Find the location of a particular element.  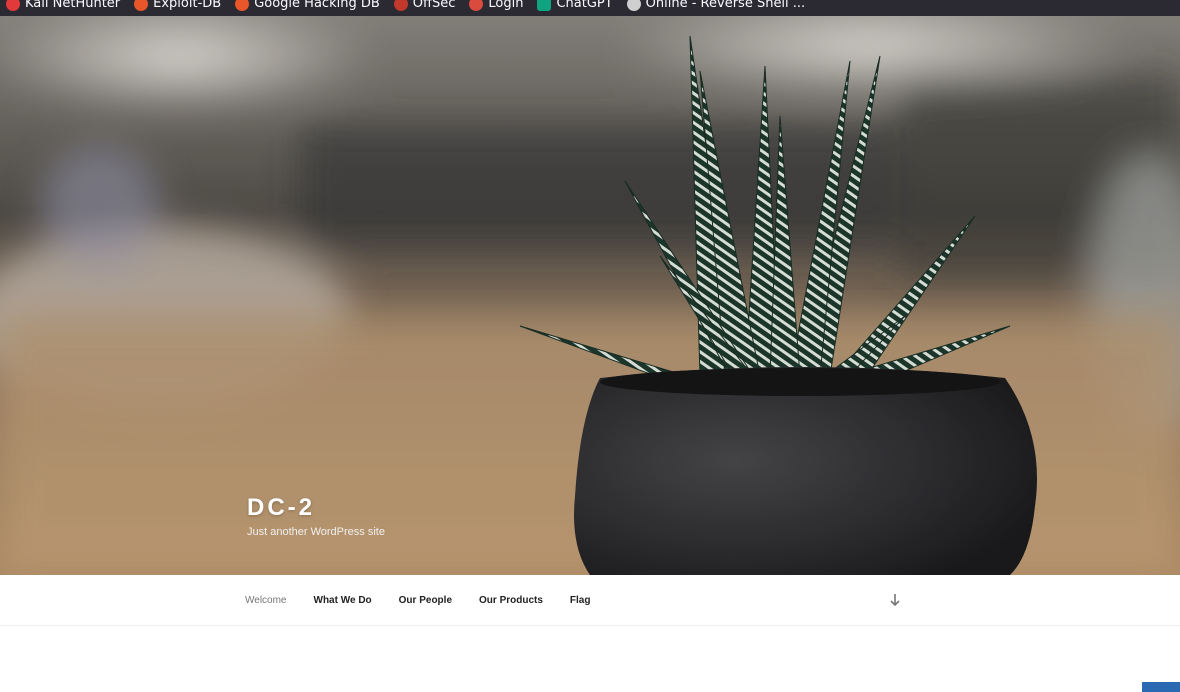

site-description: Just another WordPress site is located at coordinates (316, 532).